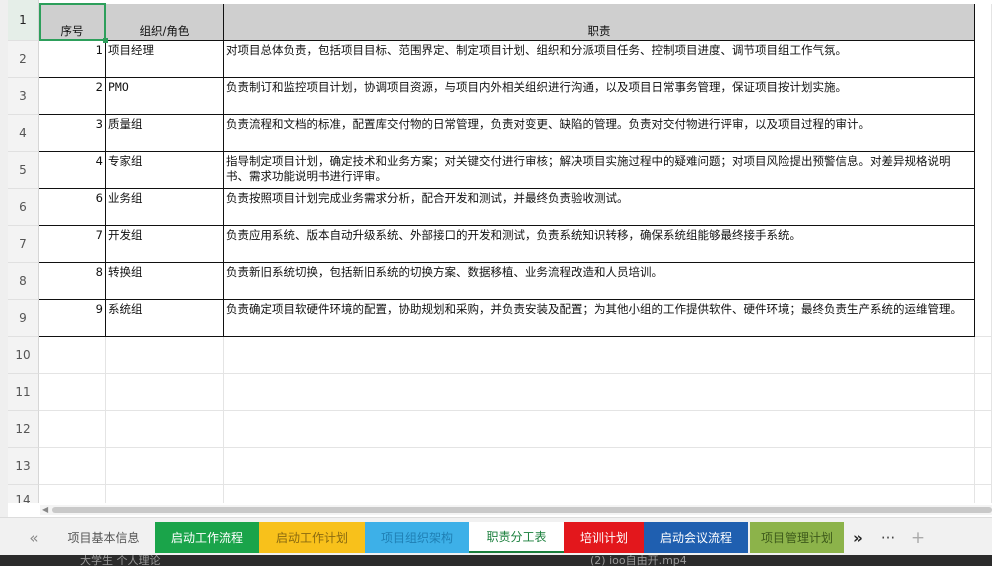 The height and width of the screenshot is (566, 992). Describe the element at coordinates (23, 466) in the screenshot. I see `row-header-13: 13` at that location.